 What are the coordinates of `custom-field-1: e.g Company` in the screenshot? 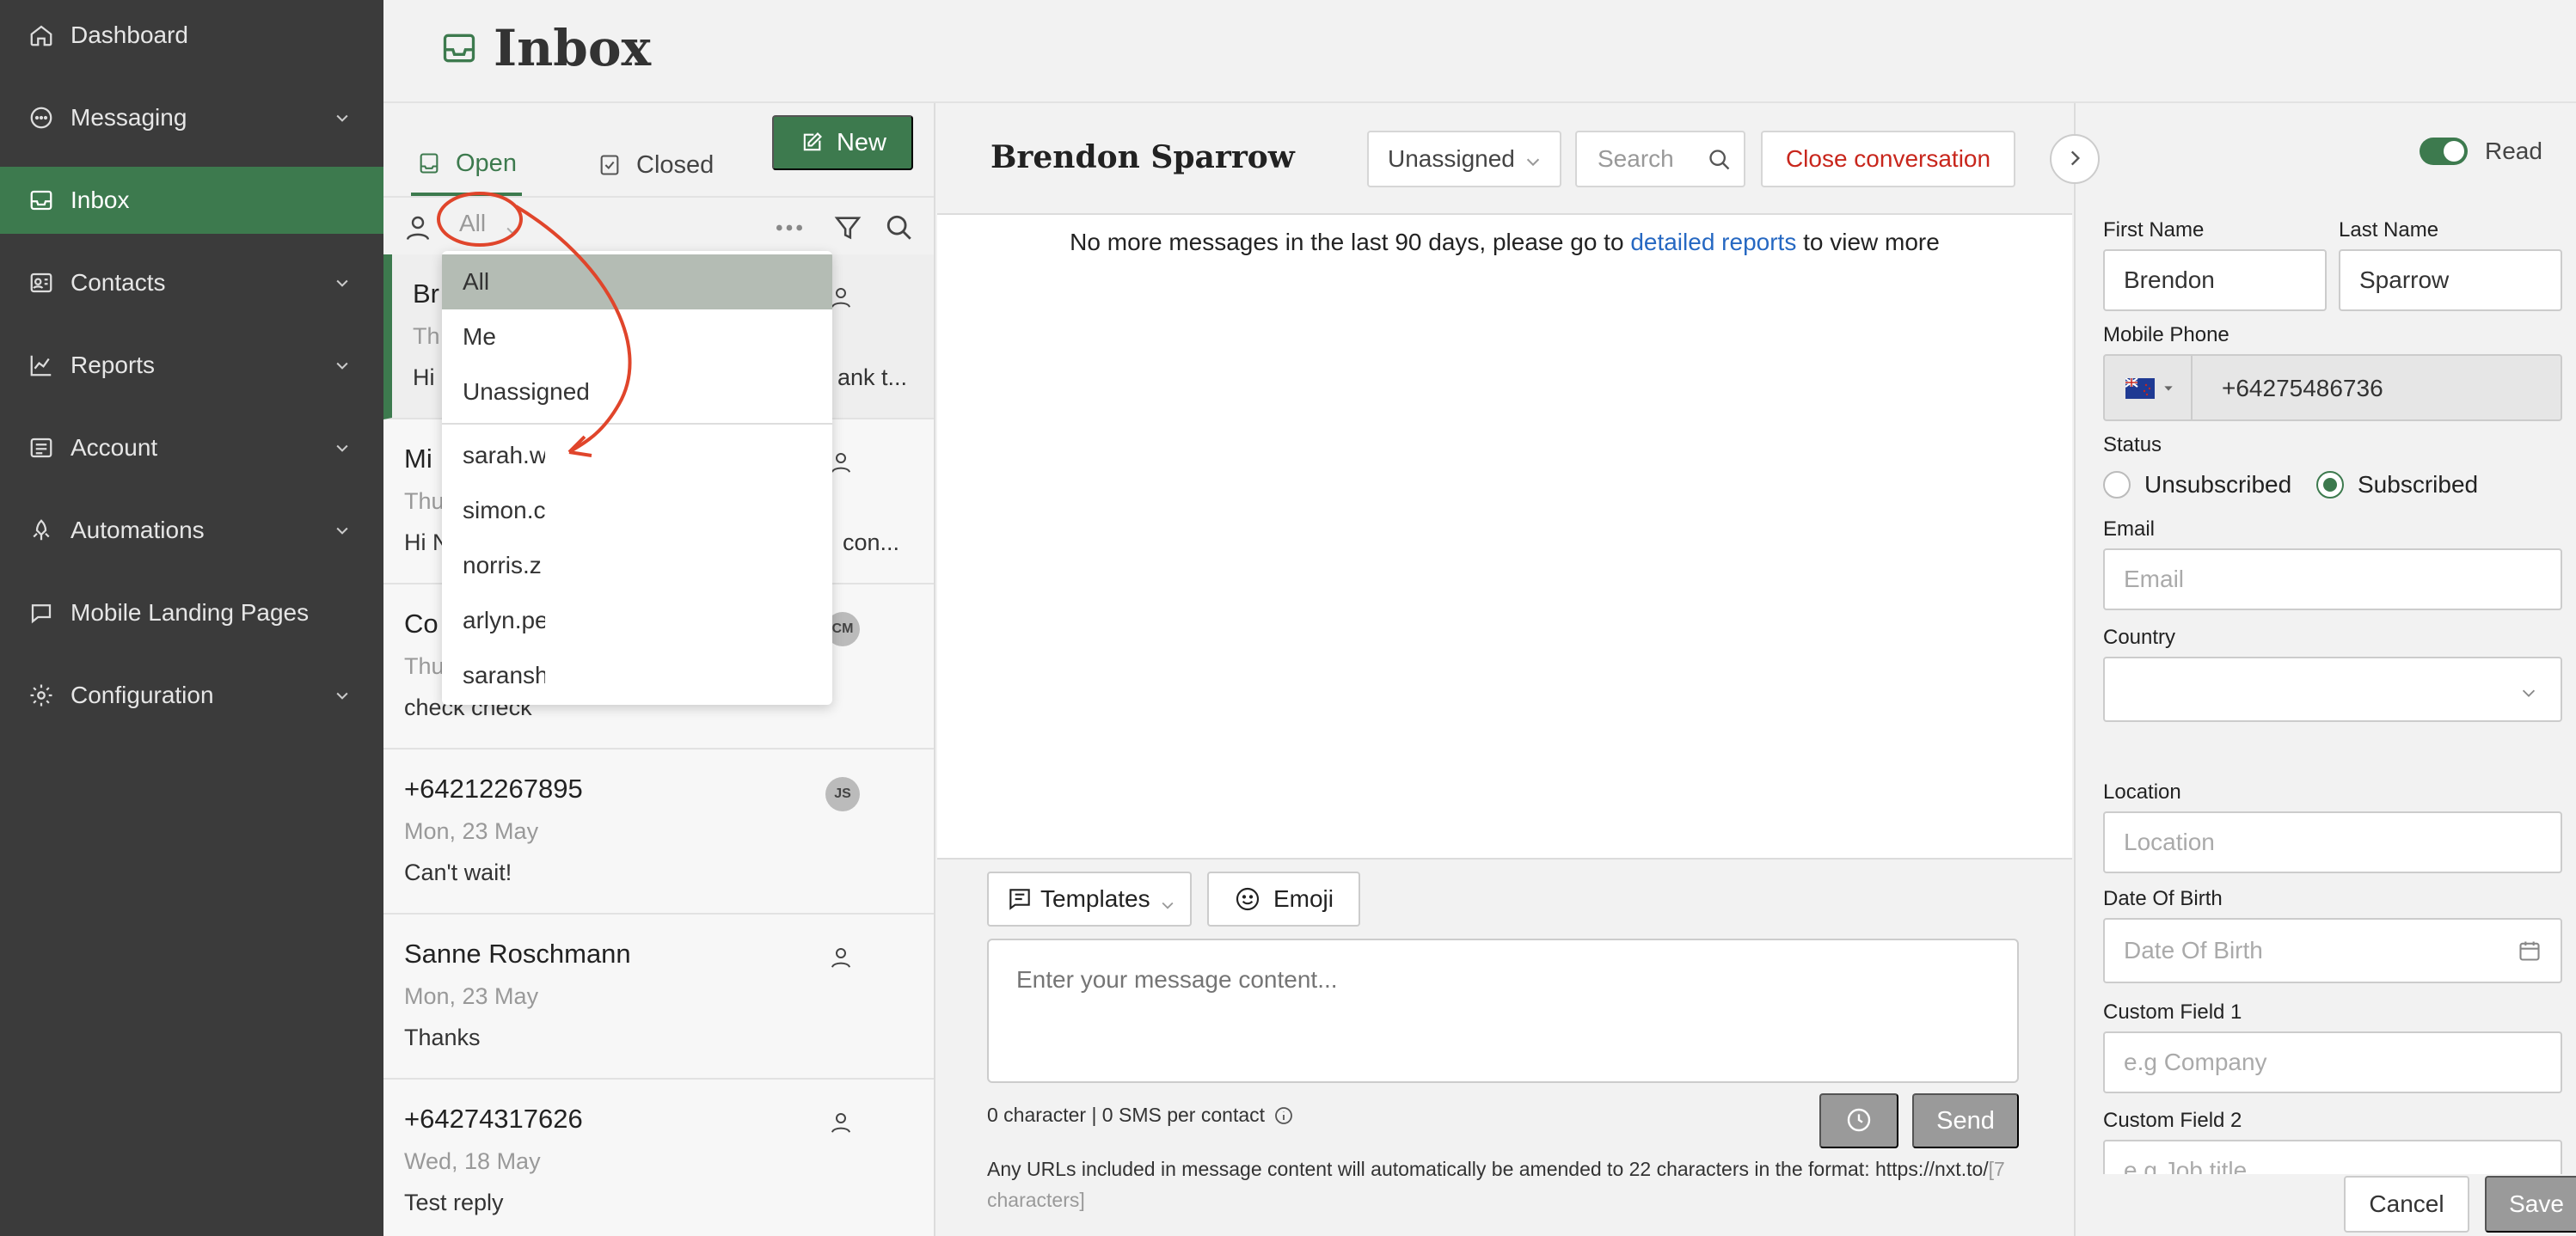 It's located at (2332, 1062).